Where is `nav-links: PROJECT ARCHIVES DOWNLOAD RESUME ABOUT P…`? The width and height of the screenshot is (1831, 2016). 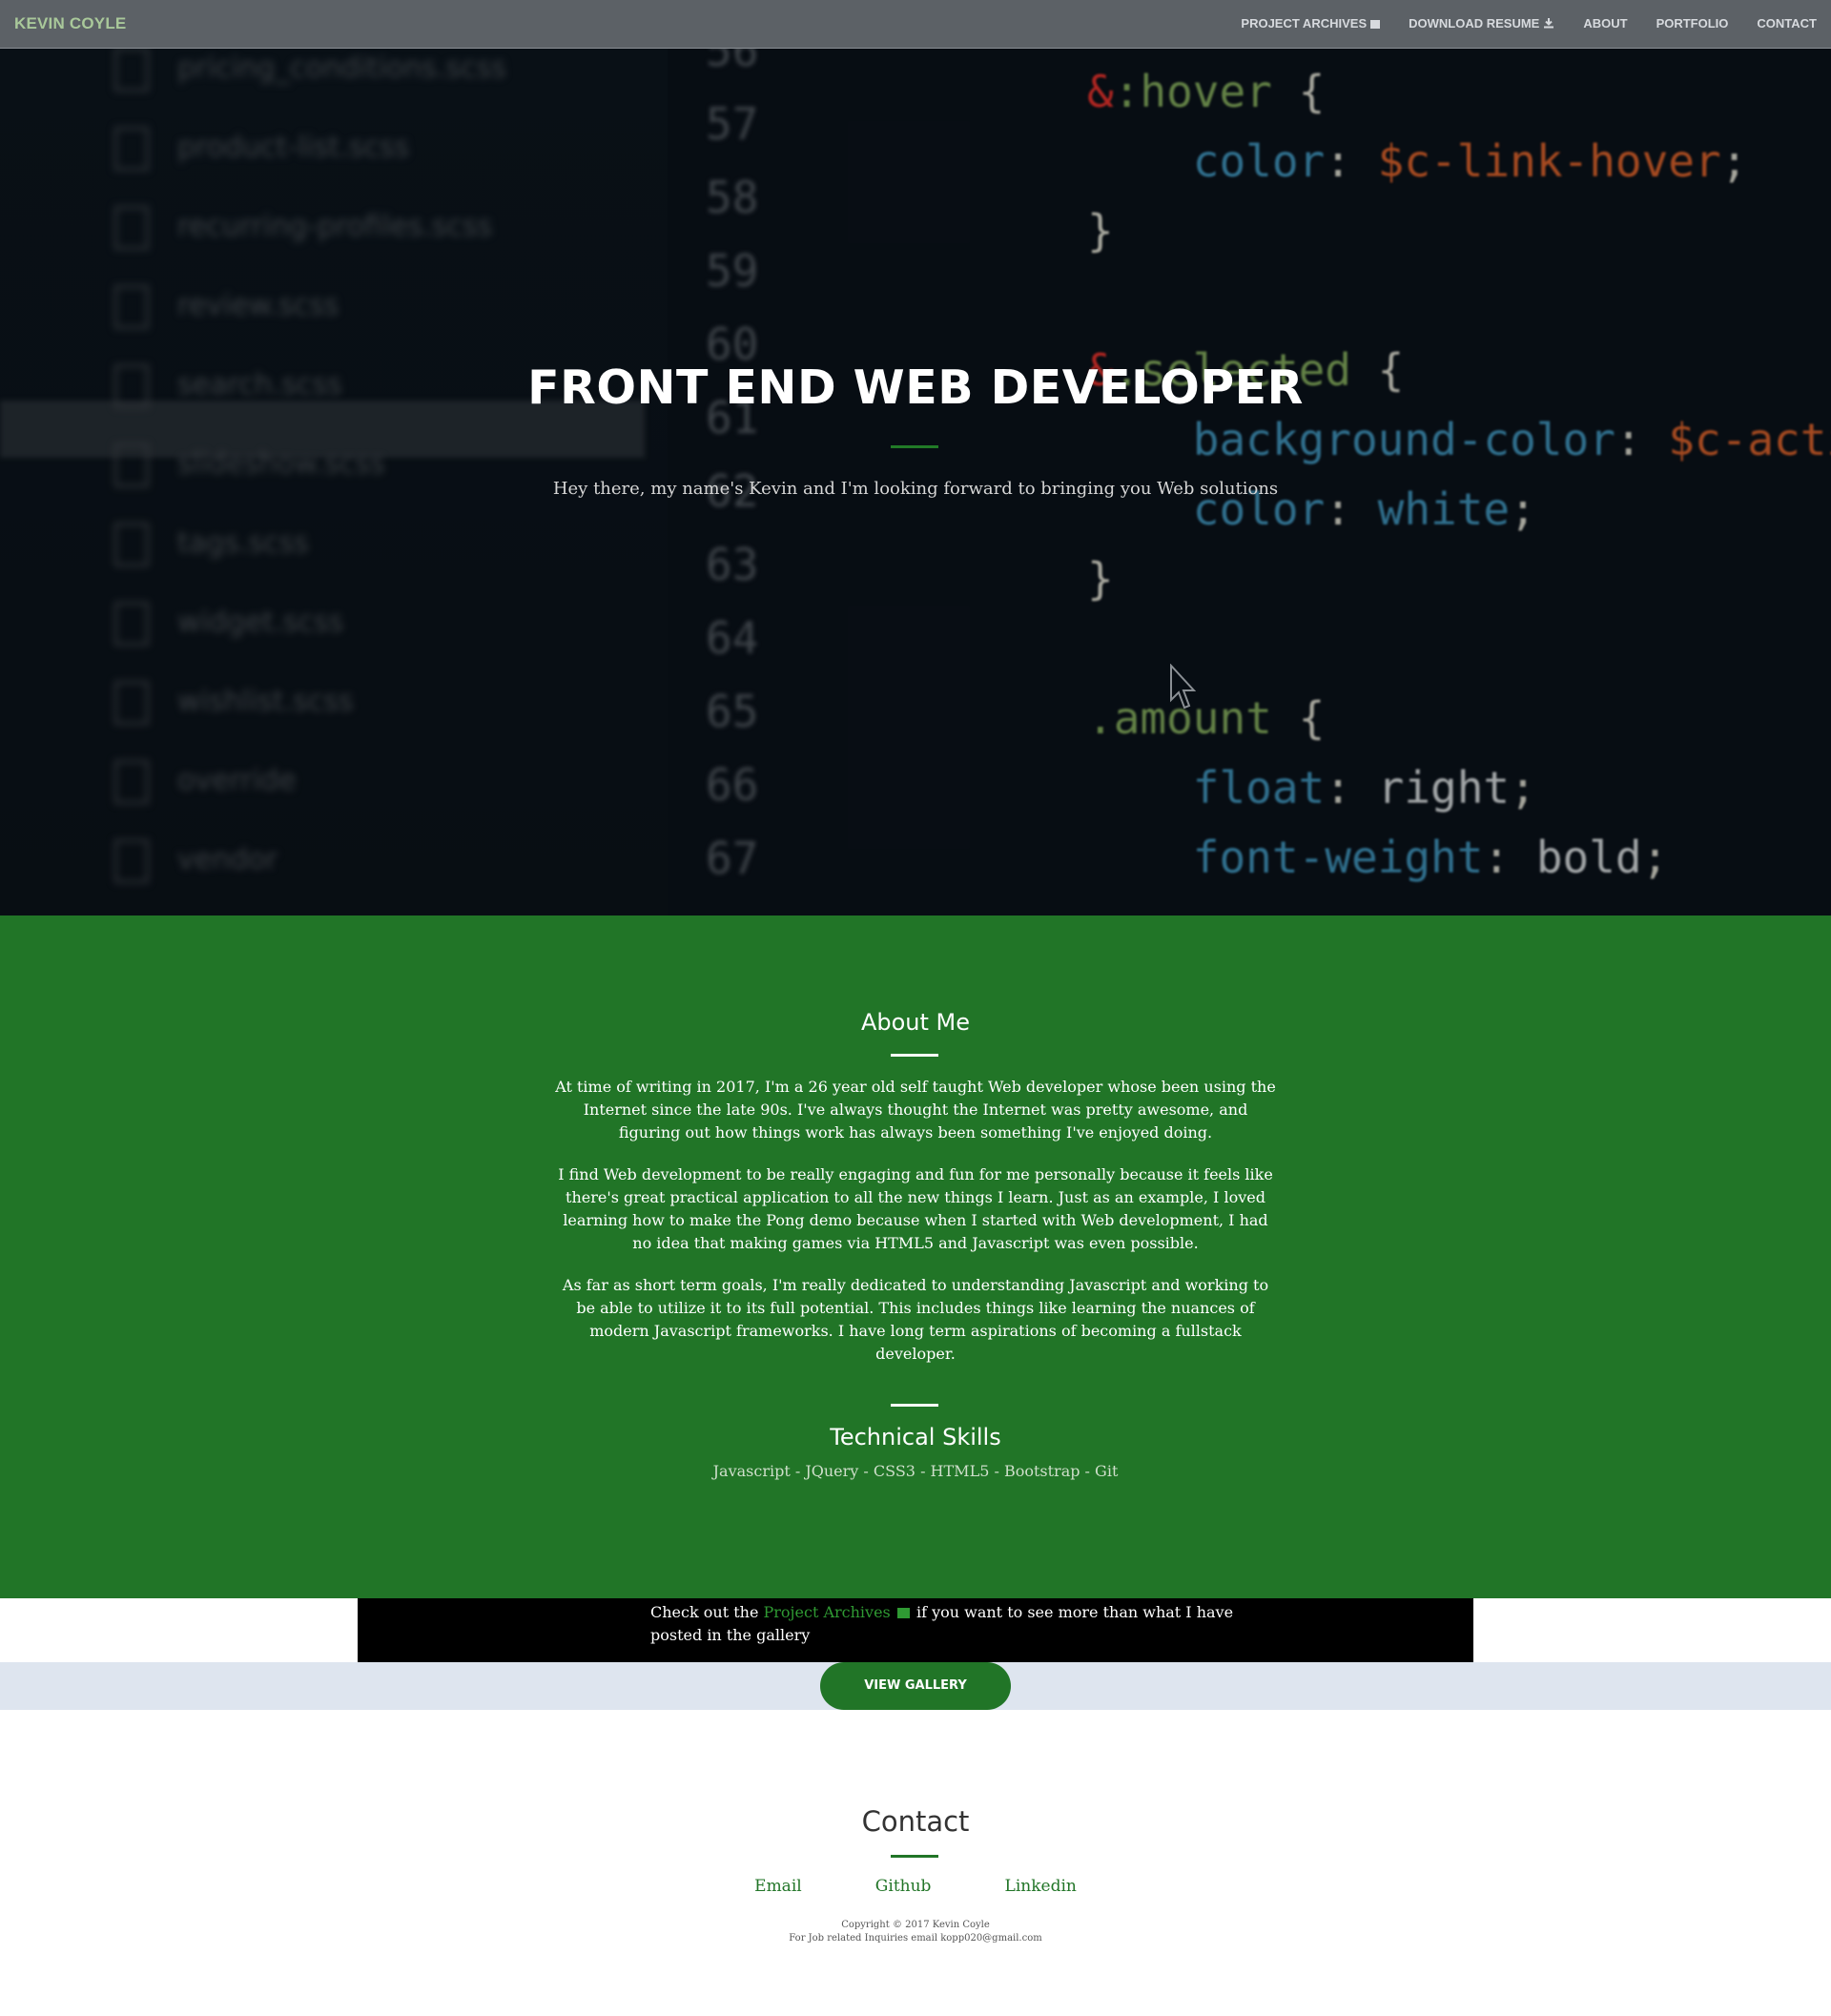 nav-links: PROJECT ARCHIVES DOWNLOAD RESUME ABOUT P… is located at coordinates (1529, 24).